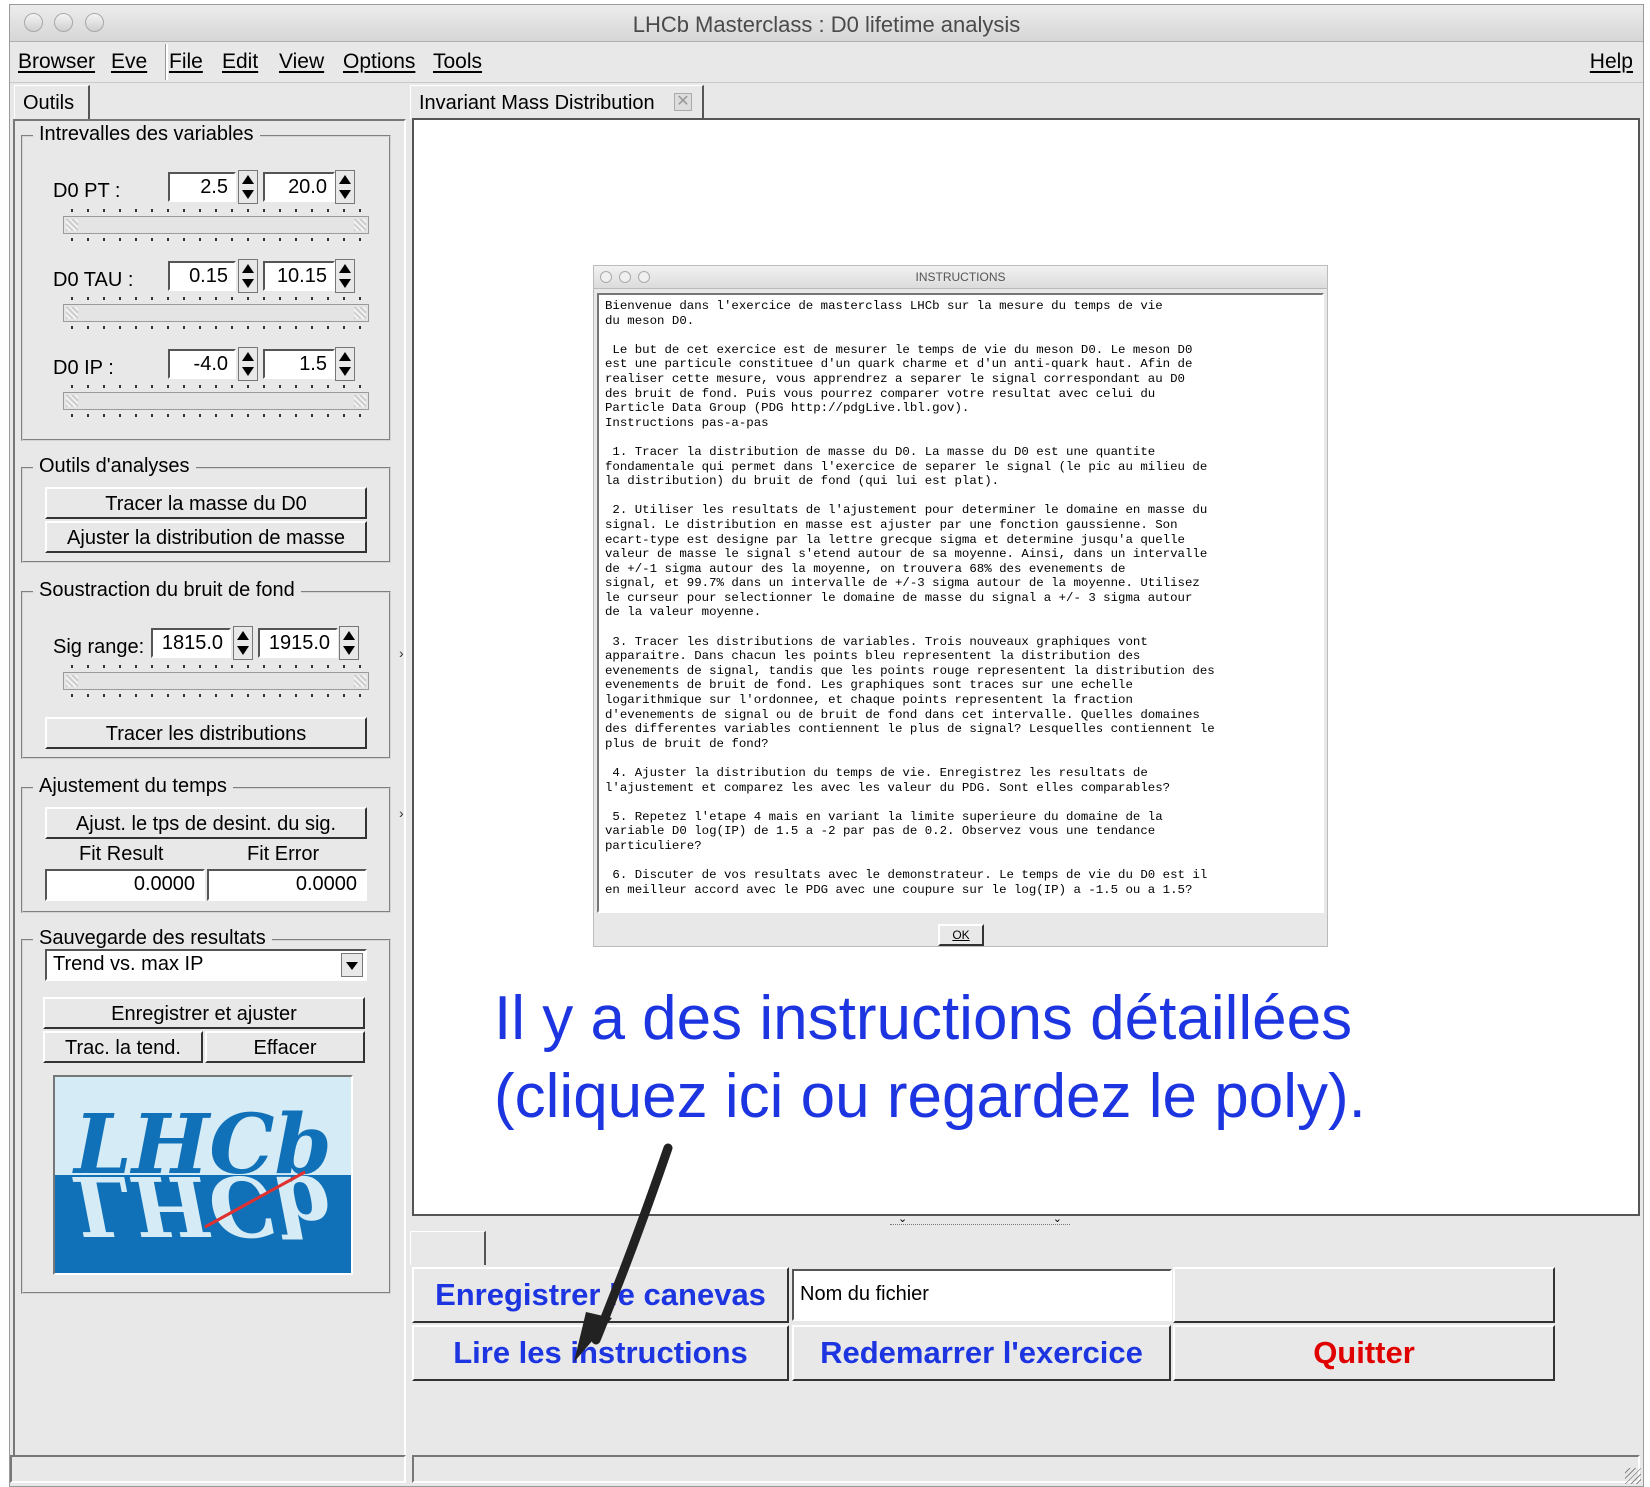 The height and width of the screenshot is (1487, 1650). Describe the element at coordinates (216, 415) in the screenshot. I see `ip-slider-ticks-bottom` at that location.